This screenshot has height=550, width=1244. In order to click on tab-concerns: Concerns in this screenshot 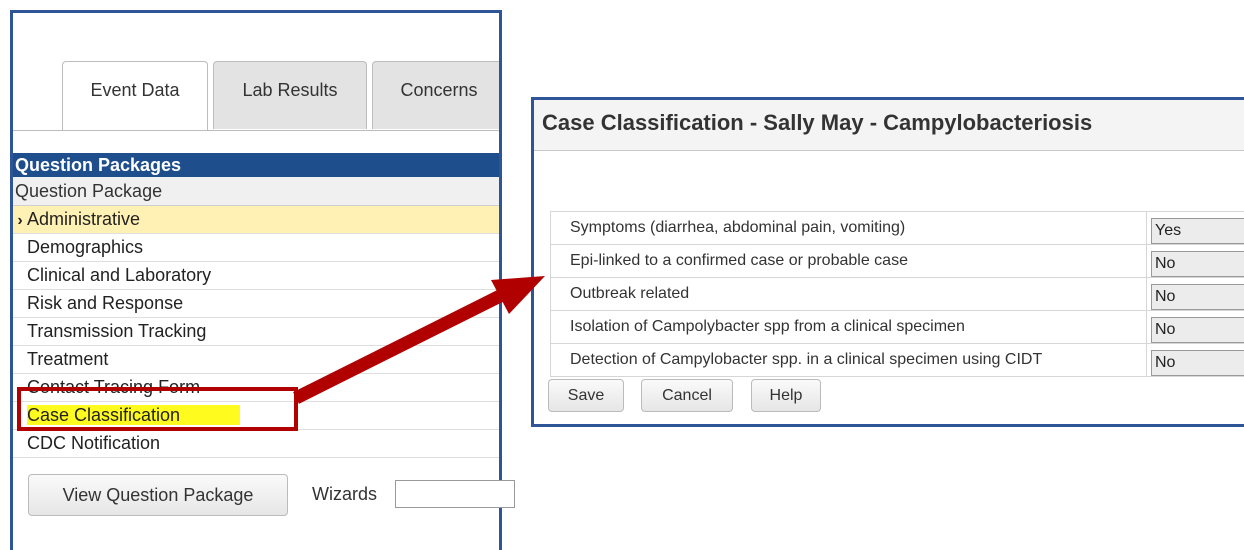, I will do `click(437, 95)`.